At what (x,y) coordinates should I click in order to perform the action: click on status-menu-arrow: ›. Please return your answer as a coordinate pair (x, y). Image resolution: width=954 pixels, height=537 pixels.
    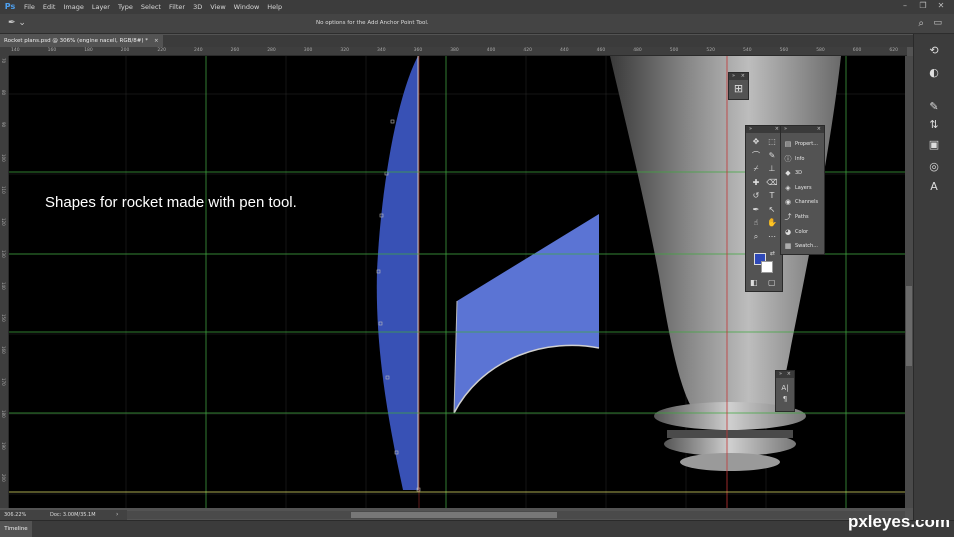
    Looking at the image, I should click on (117, 514).